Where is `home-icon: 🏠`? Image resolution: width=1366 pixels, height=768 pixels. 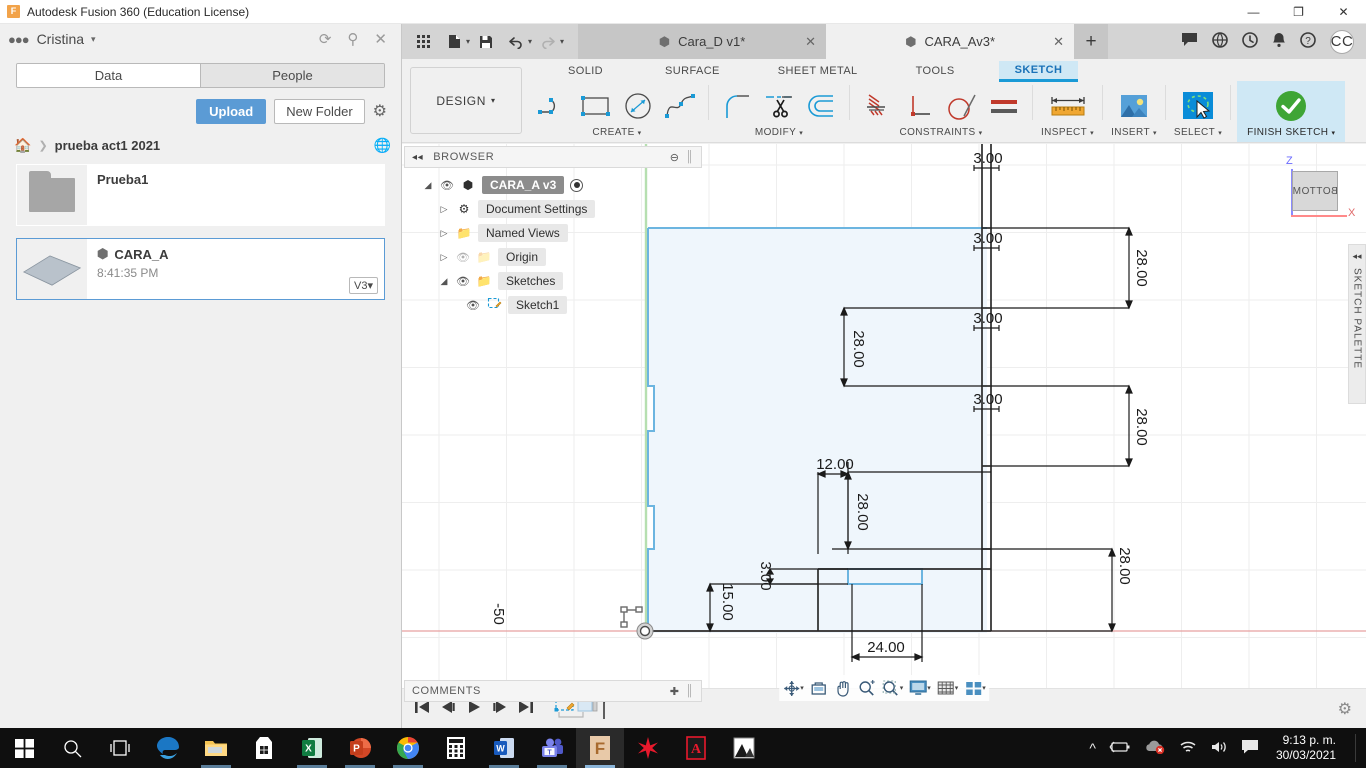 home-icon: 🏠 is located at coordinates (22, 145).